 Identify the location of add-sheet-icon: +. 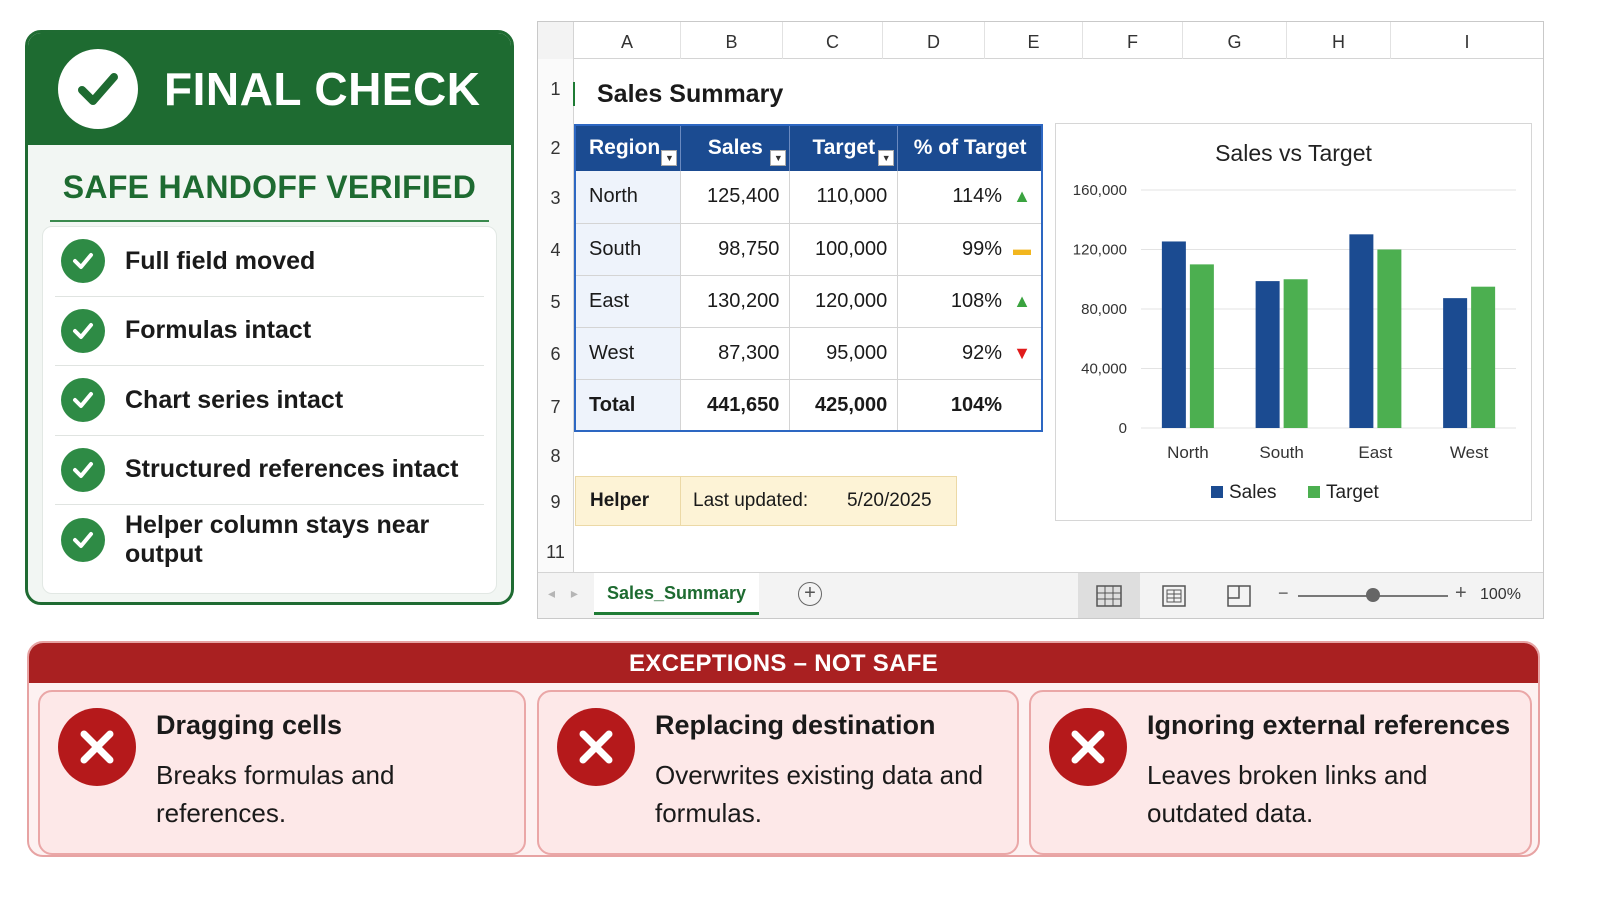
(810, 594).